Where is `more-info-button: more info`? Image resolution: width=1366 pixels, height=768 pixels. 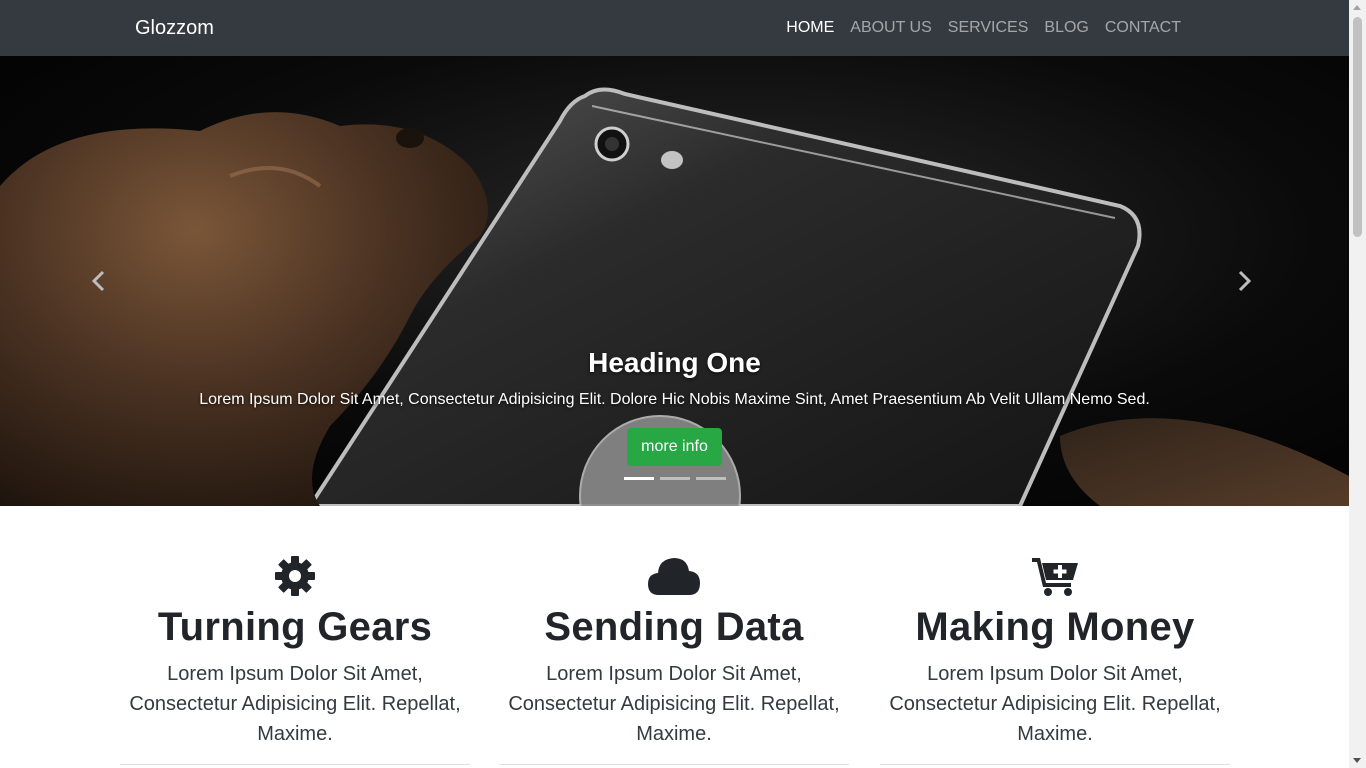
more-info-button: more info is located at coordinates (674, 447).